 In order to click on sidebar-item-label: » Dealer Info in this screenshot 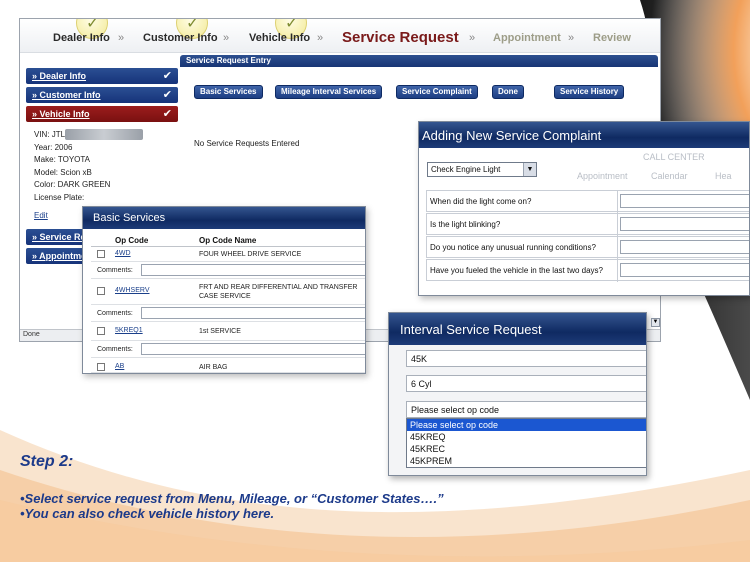, I will do `click(59, 76)`.